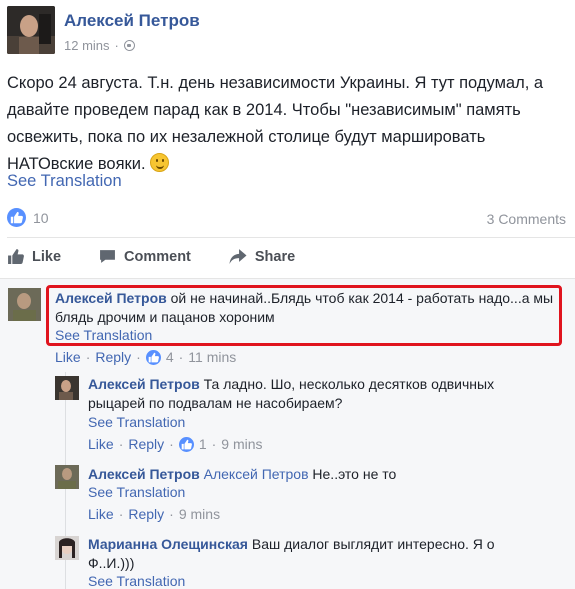 The height and width of the screenshot is (589, 575). What do you see at coordinates (107, 256) in the screenshot?
I see `comment-bubble-icon` at bounding box center [107, 256].